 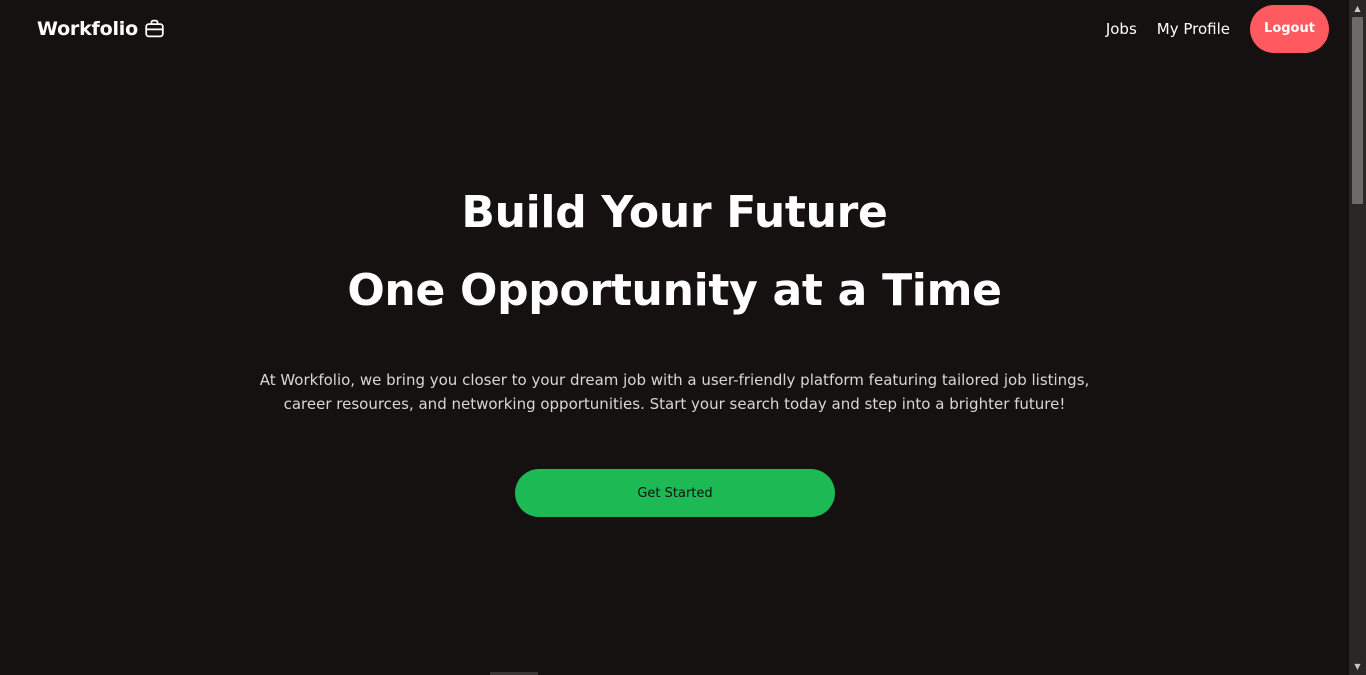 What do you see at coordinates (1357, 337) in the screenshot?
I see `vertical-scrollbar: ▲ ▼` at bounding box center [1357, 337].